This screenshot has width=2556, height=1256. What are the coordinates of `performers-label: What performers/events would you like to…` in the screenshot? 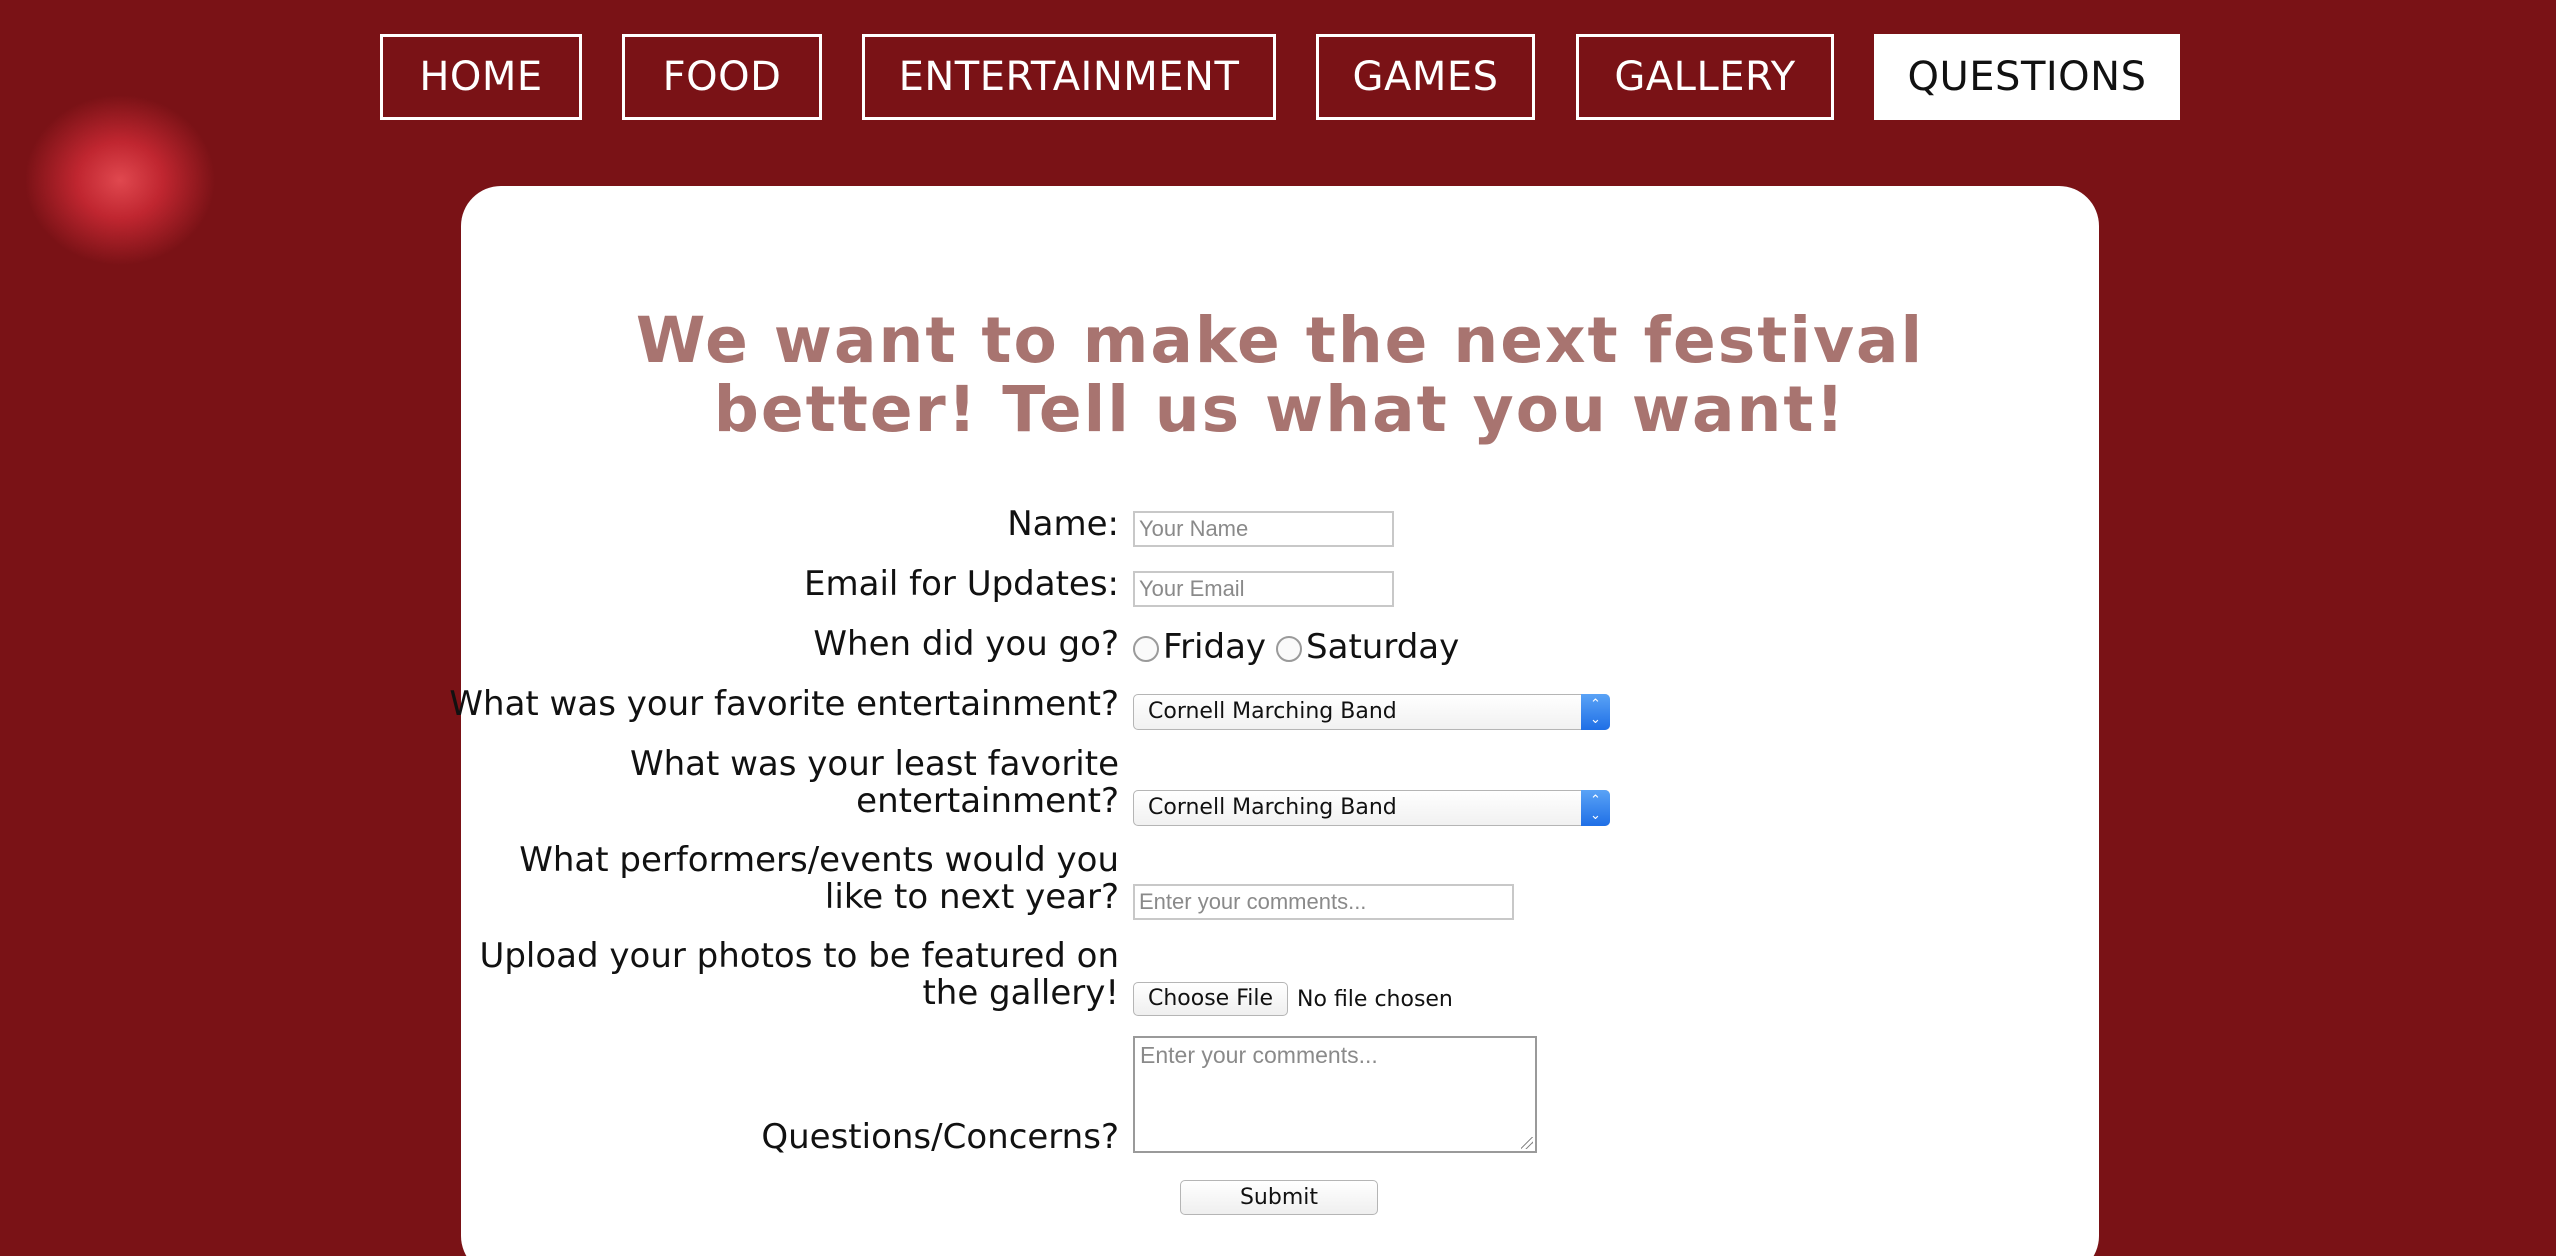 It's located at (739, 879).